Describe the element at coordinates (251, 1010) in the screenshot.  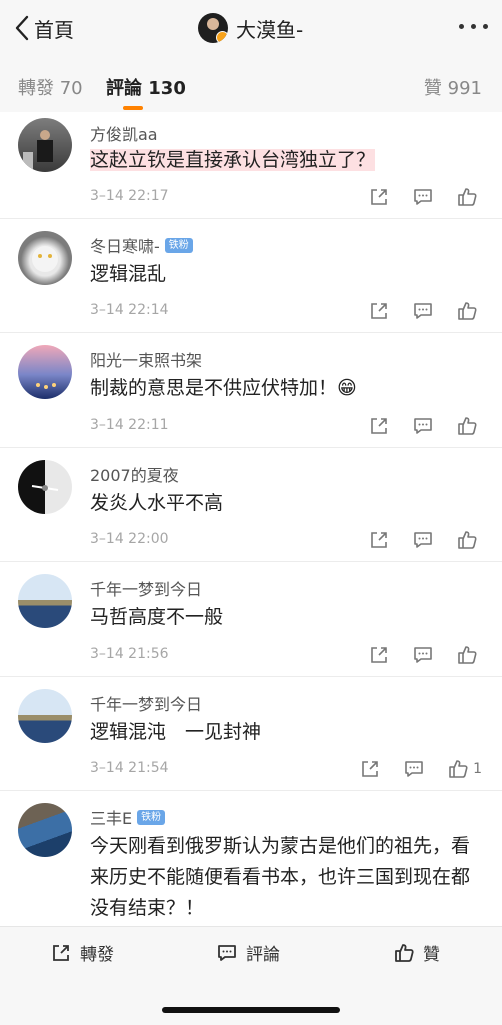
I see `home-indicator` at that location.